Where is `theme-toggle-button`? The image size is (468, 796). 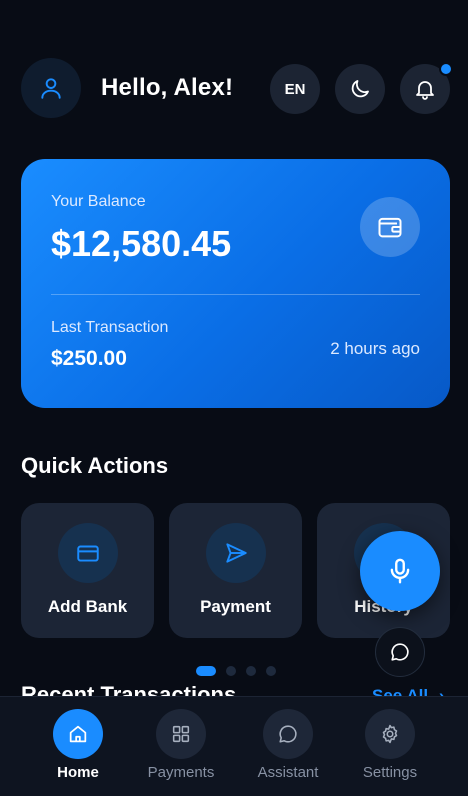
theme-toggle-button is located at coordinates (360, 89).